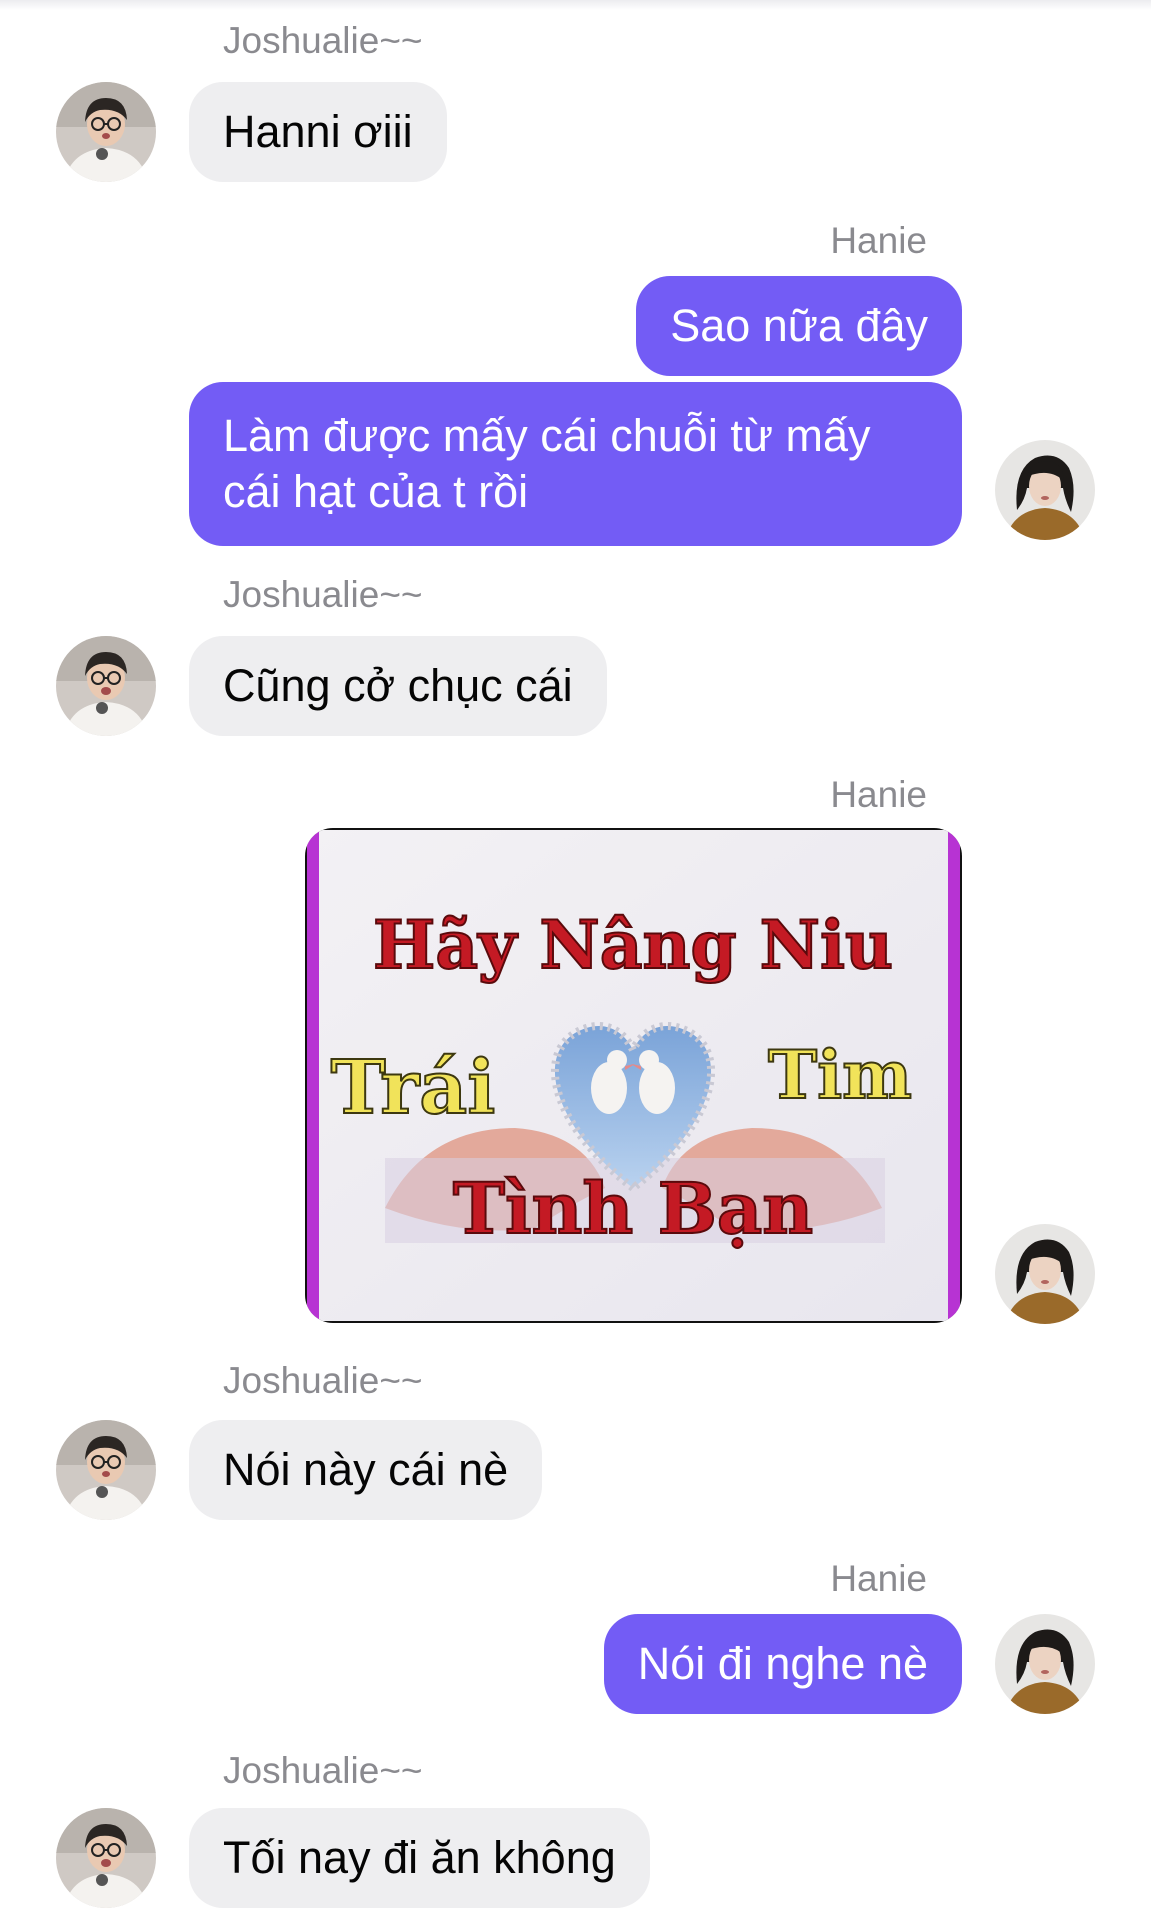 This screenshot has height=1920, width=1151. Describe the element at coordinates (799, 326) in the screenshot. I see `message-bubble-outgoing: Sao nữa đây` at that location.